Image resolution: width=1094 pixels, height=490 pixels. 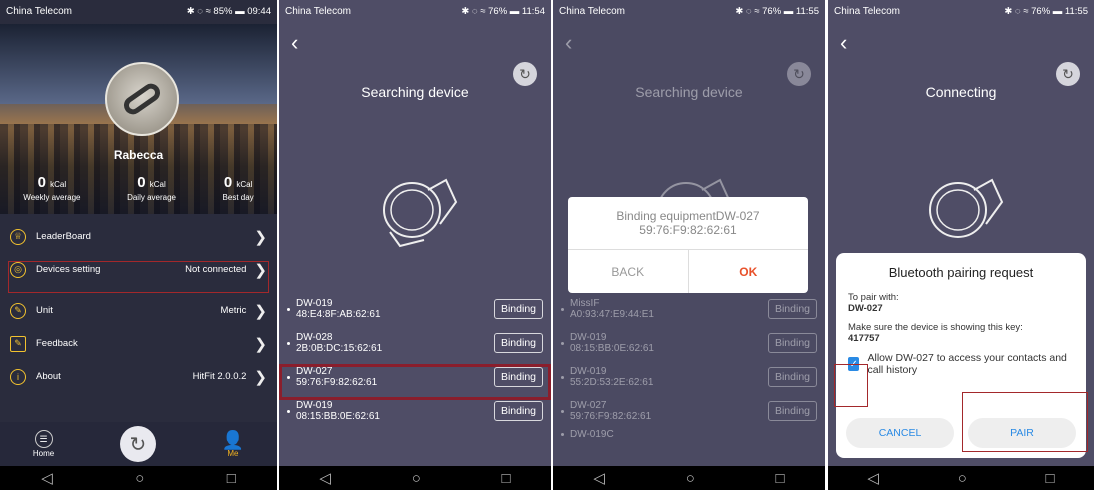 What do you see at coordinates (138, 236) in the screenshot?
I see `menu-item-leaderboard: ♕ LeaderBoard ❯` at bounding box center [138, 236].